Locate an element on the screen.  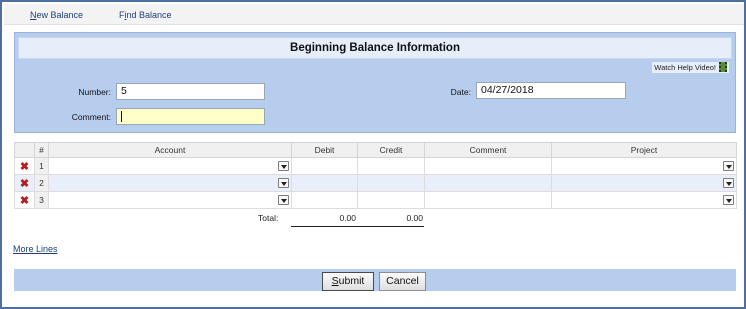
help-video-link: Watch Help Video! is located at coordinates (690, 67).